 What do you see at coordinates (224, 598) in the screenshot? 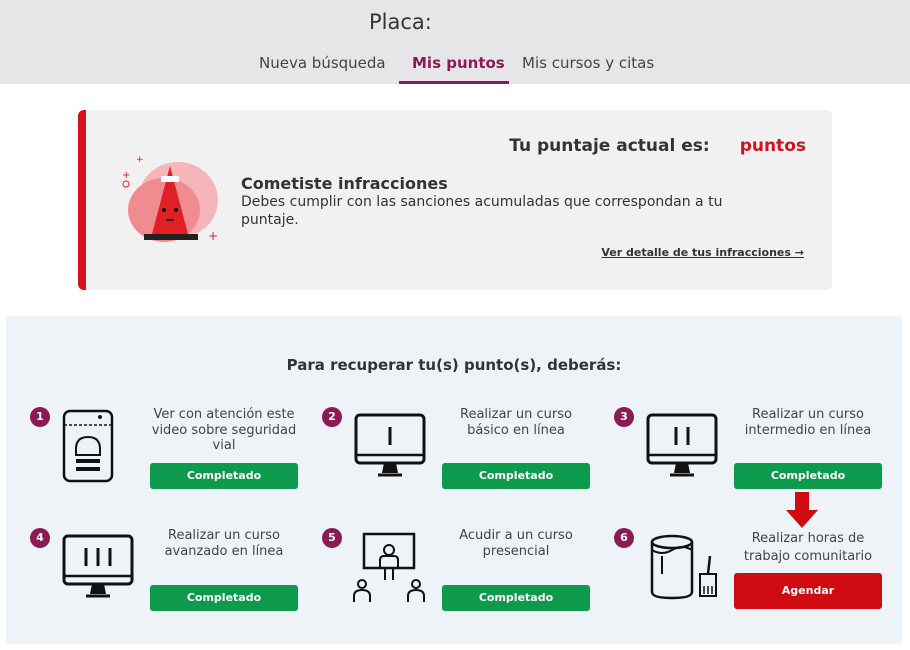
I see `step-4-completed-button: Completado` at bounding box center [224, 598].